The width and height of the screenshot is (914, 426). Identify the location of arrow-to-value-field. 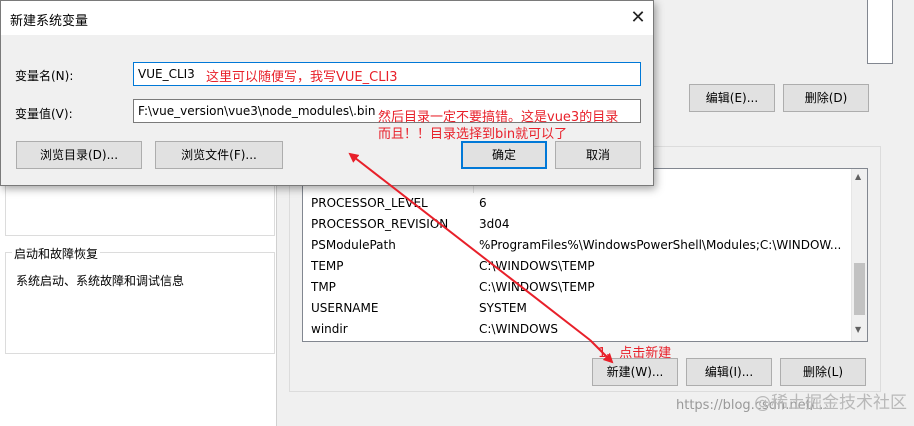
(469, 246).